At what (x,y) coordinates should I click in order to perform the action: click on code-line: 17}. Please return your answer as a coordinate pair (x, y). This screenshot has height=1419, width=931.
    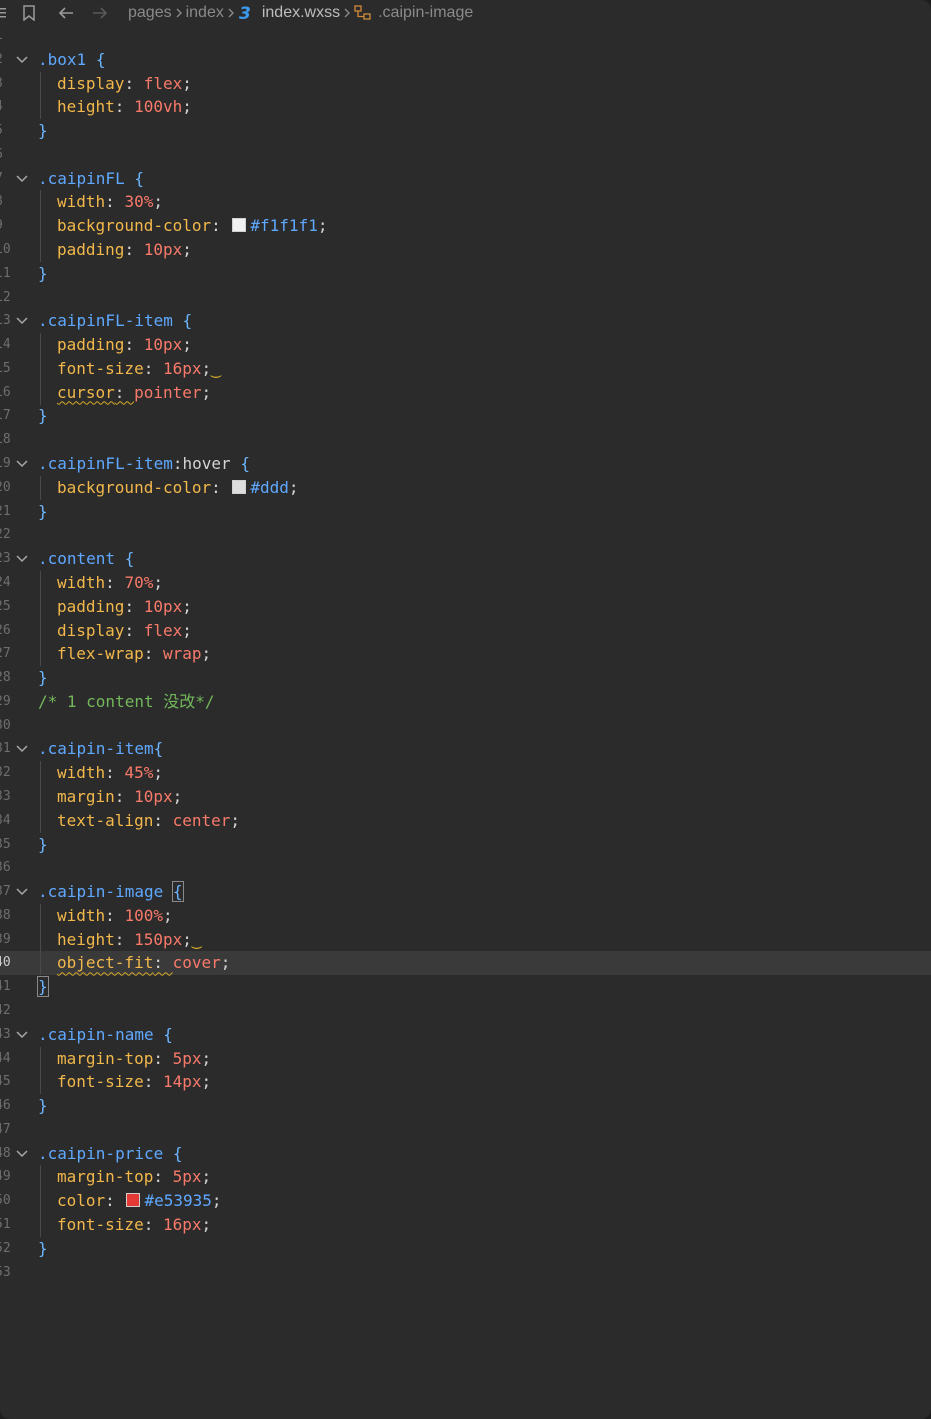
    Looking at the image, I should click on (465, 416).